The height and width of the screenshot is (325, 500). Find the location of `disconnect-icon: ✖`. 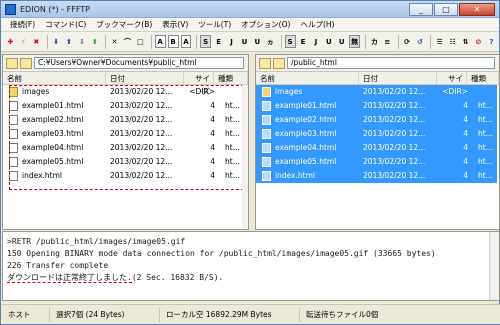

disconnect-icon: ✖ is located at coordinates (36, 41).